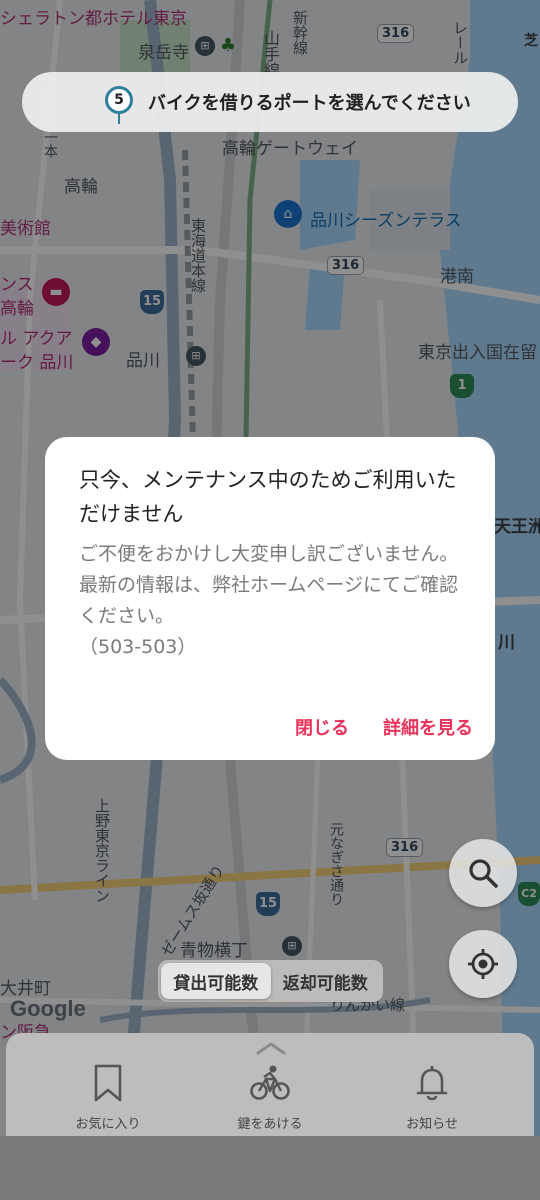 The height and width of the screenshot is (1200, 540). Describe the element at coordinates (119, 105) in the screenshot. I see `step-number-icon: 5` at that location.